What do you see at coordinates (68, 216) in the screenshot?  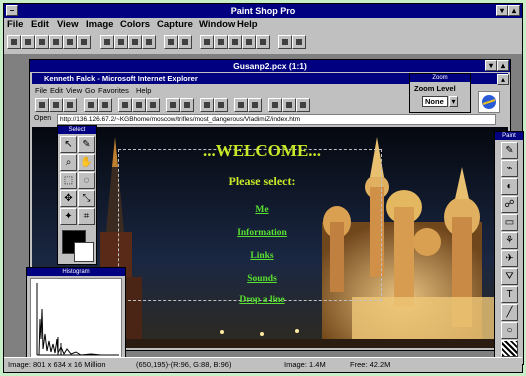 I see `magic-wand-icon: ✦` at bounding box center [68, 216].